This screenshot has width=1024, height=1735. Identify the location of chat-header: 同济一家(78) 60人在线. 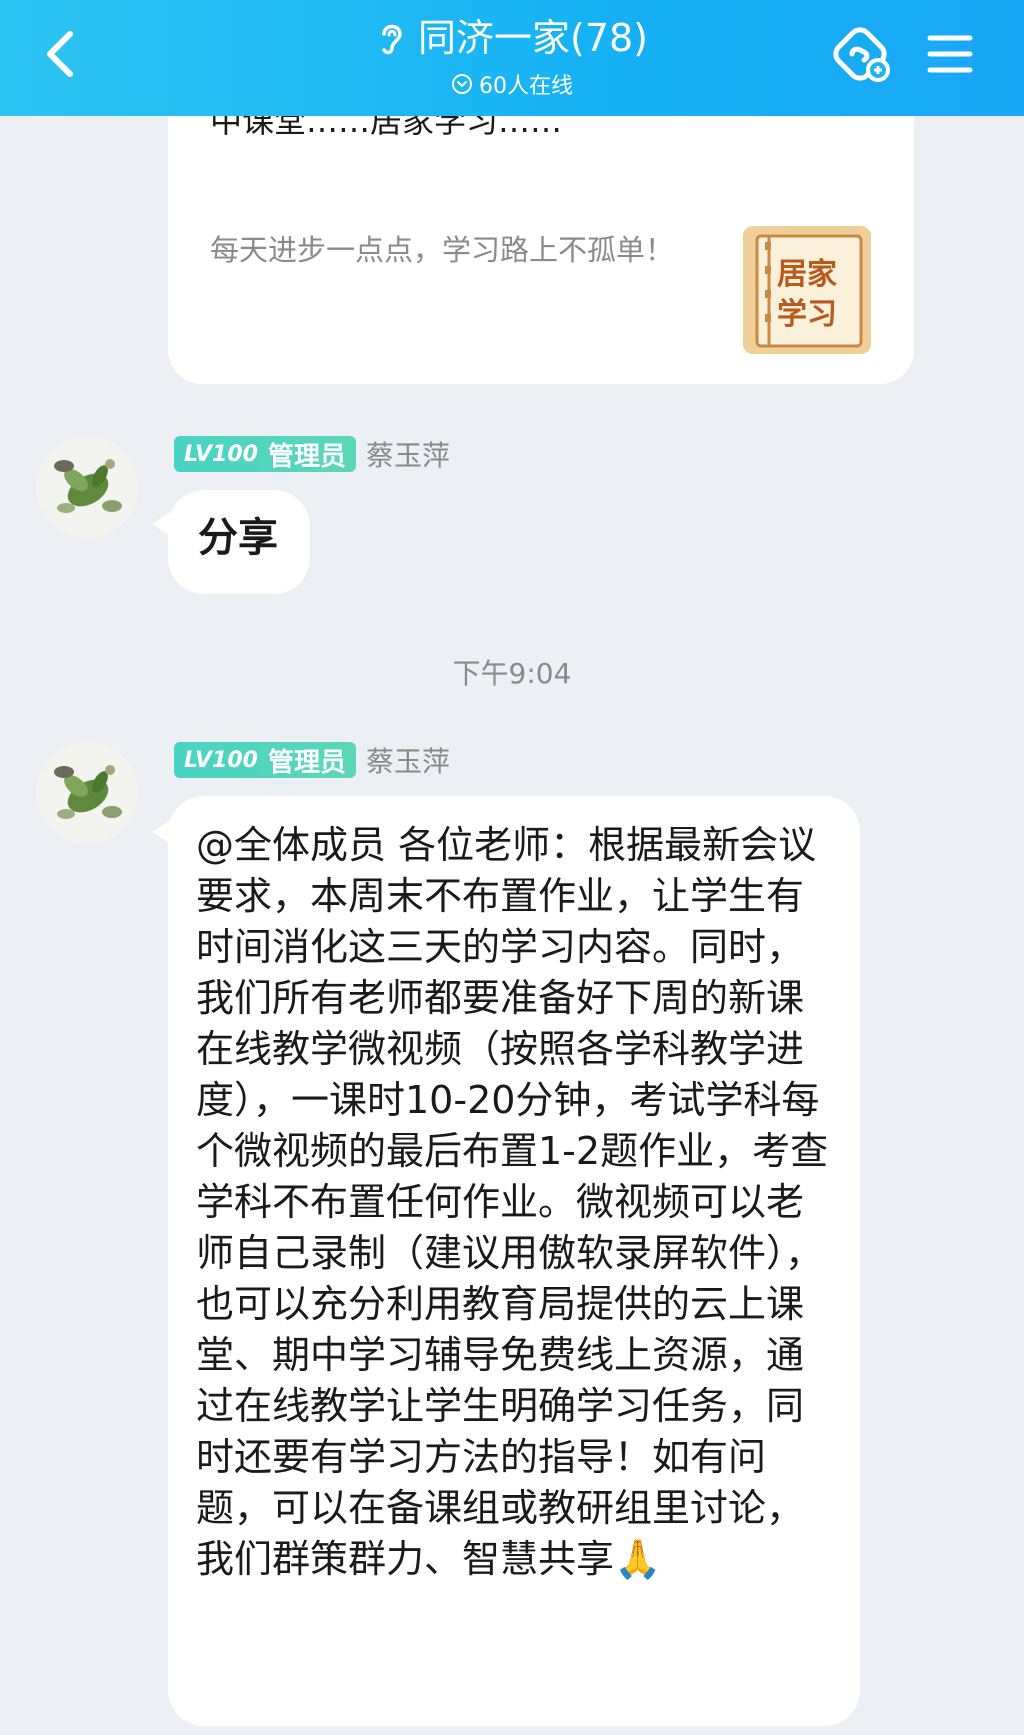
(512, 58).